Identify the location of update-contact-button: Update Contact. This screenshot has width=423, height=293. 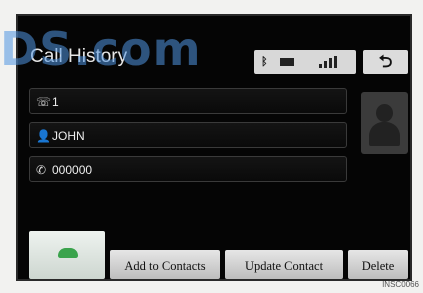
(284, 264).